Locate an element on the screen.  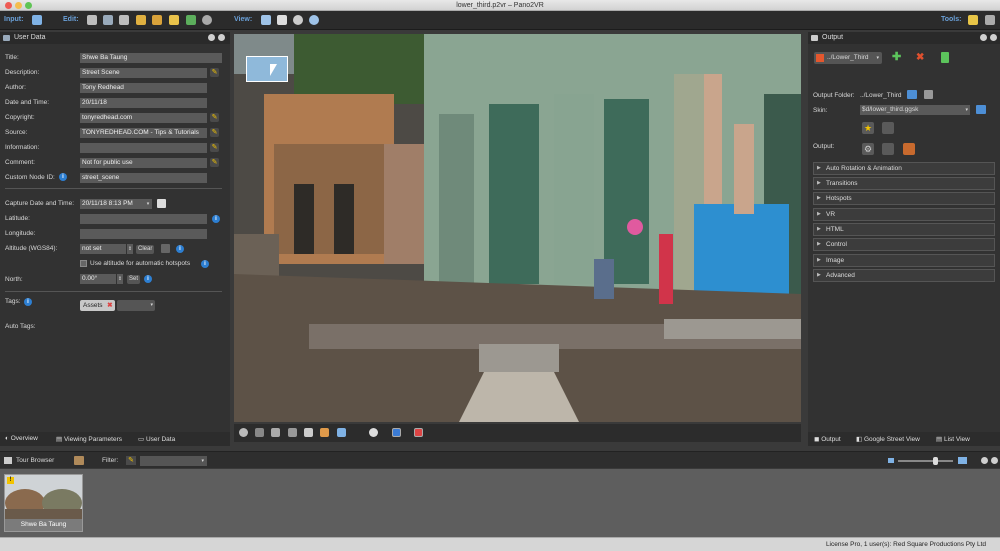
blue-marker-icon is located at coordinates (396, 432).